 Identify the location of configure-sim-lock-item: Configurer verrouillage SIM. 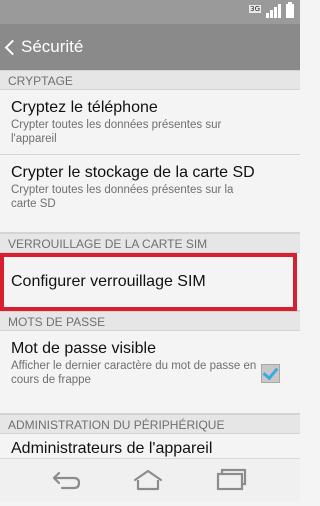
(150, 282).